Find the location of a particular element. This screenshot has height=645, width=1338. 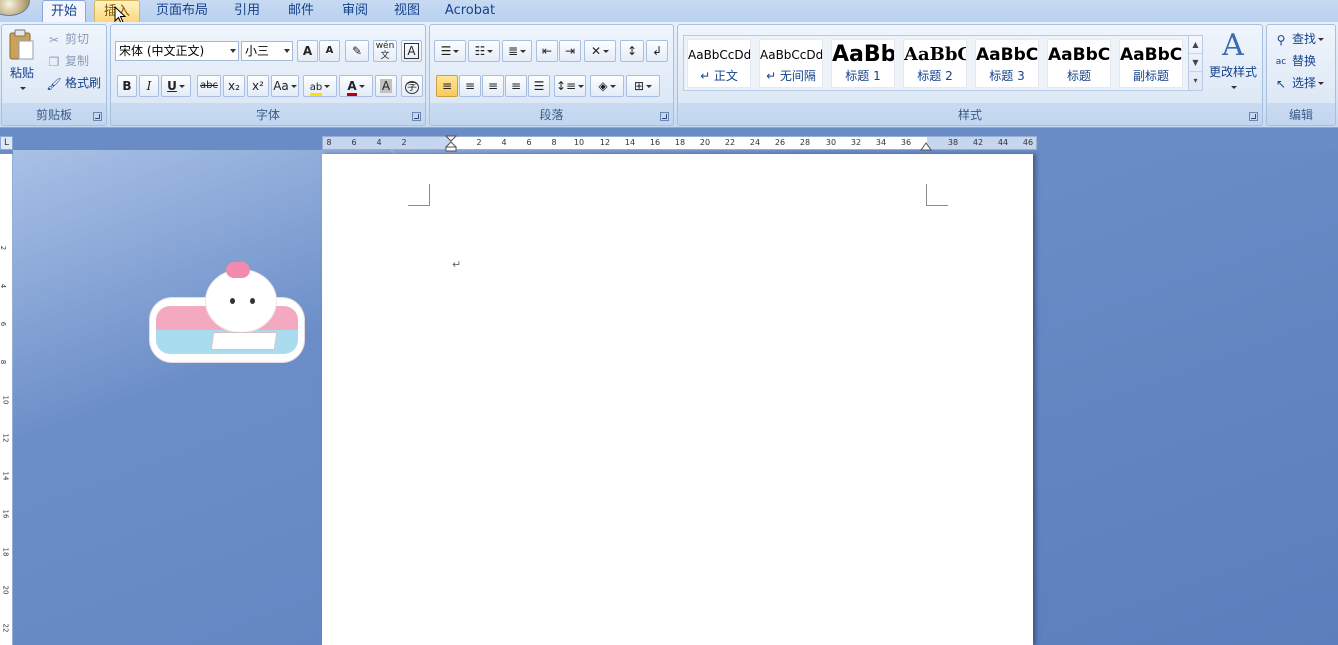

font-color-button: A is located at coordinates (356, 86).